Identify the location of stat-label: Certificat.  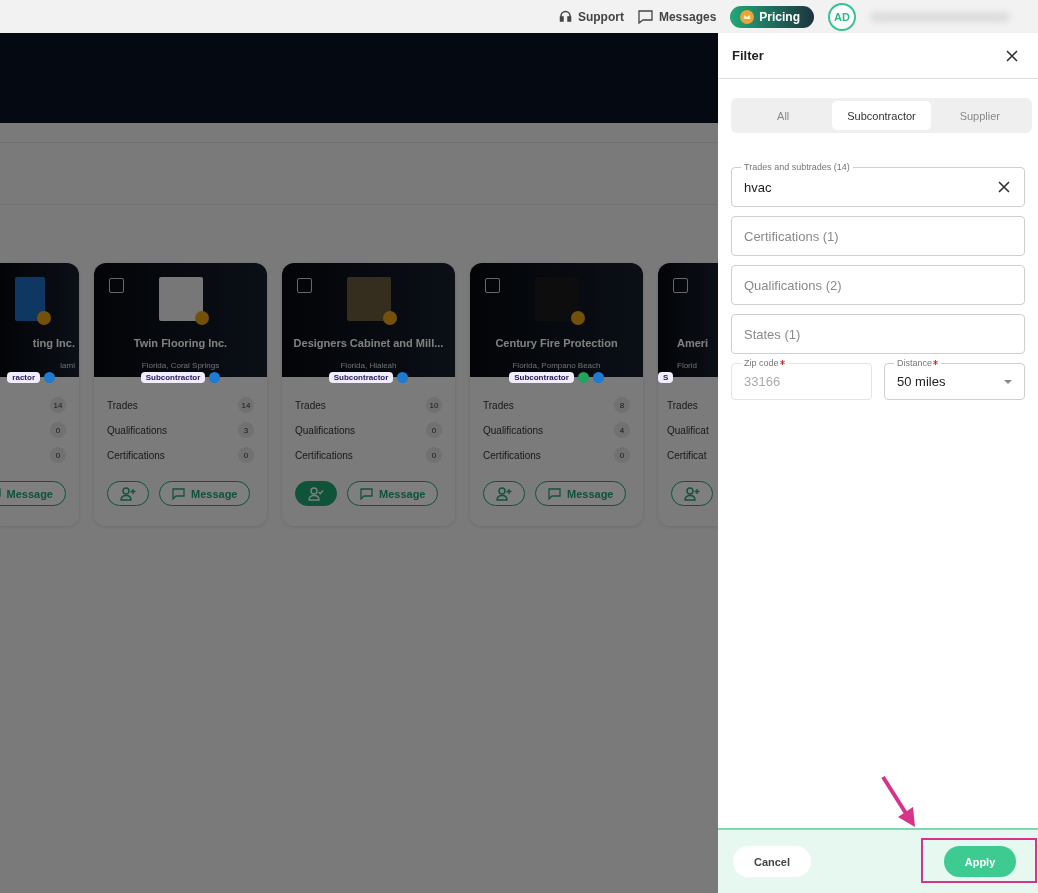
(687, 455).